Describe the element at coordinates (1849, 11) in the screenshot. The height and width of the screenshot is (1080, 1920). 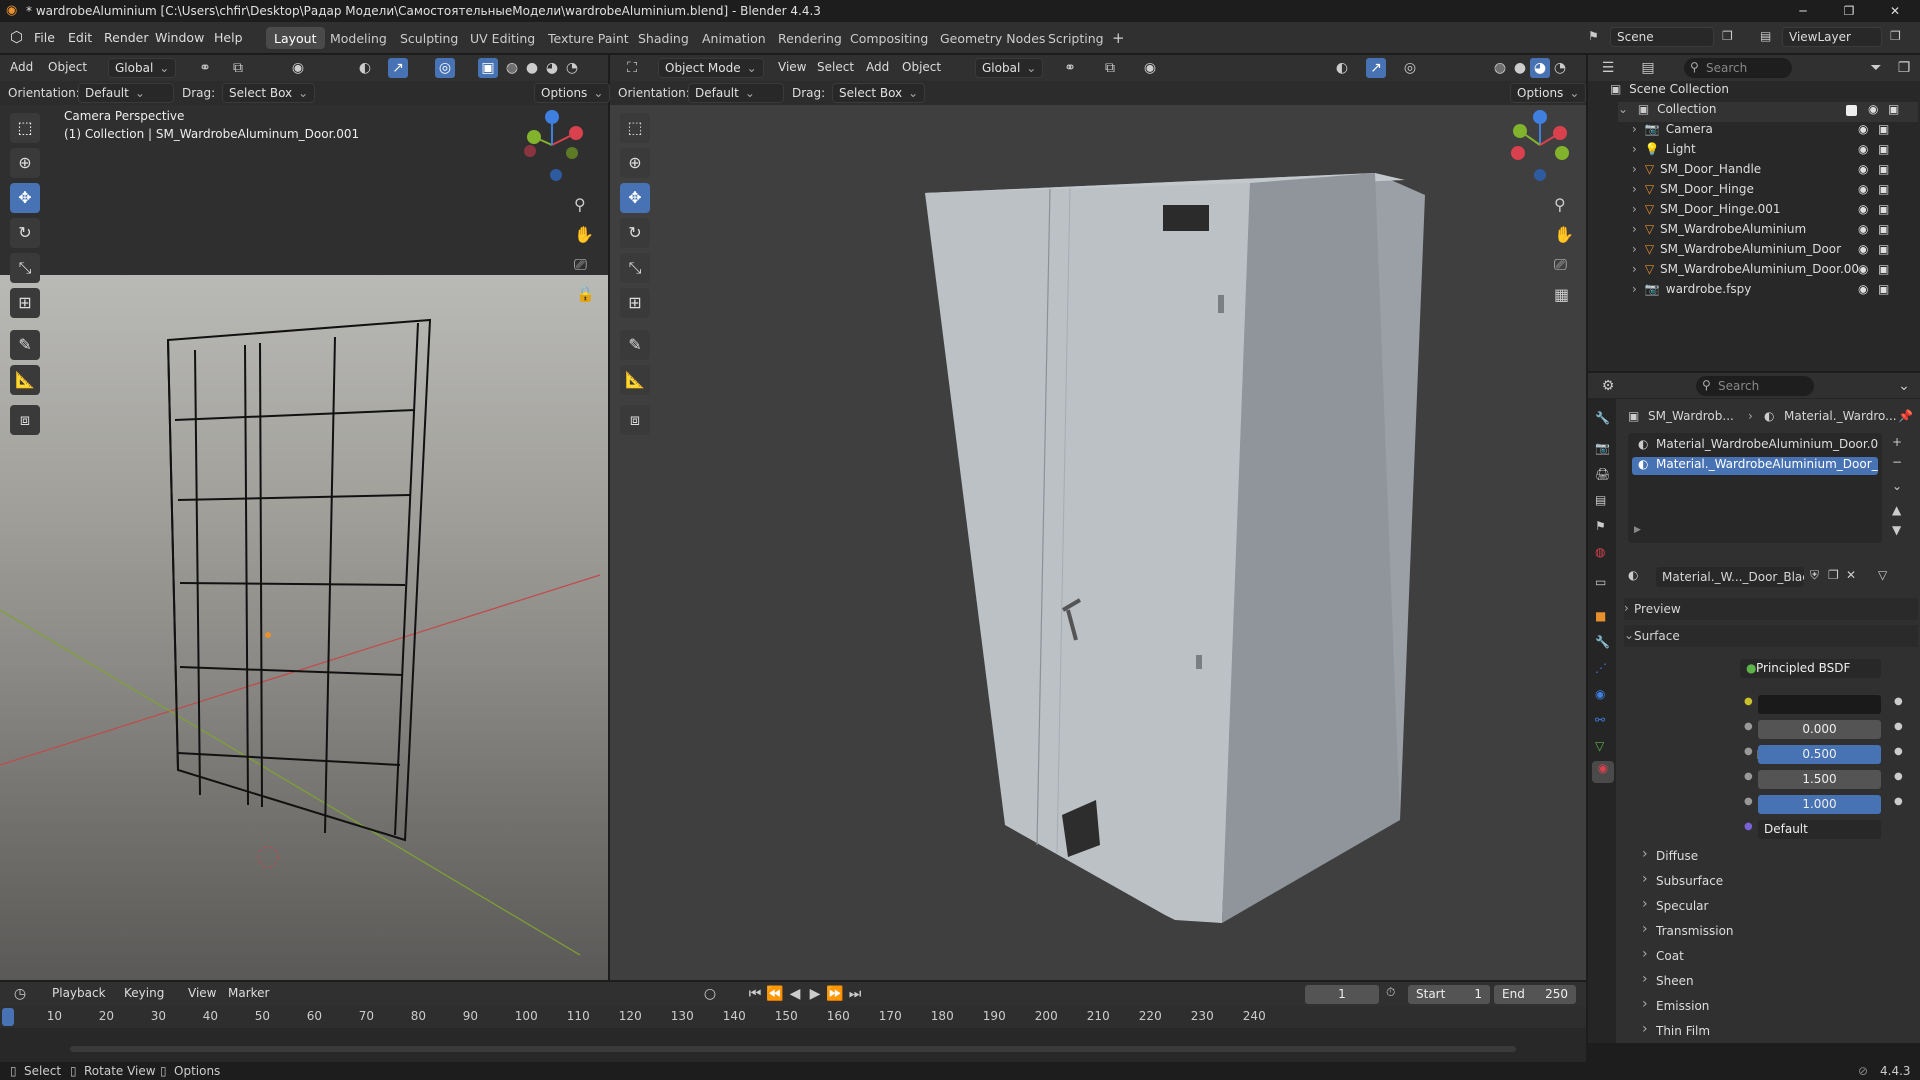
I see `maximize-icon: ❐` at that location.